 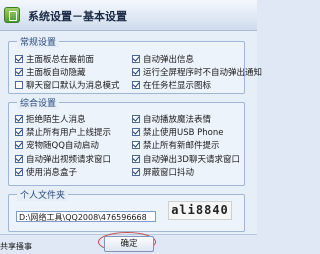 I want to click on option-disable-online-alerts: 禁止所有用户上线提示, so click(x=63, y=132).